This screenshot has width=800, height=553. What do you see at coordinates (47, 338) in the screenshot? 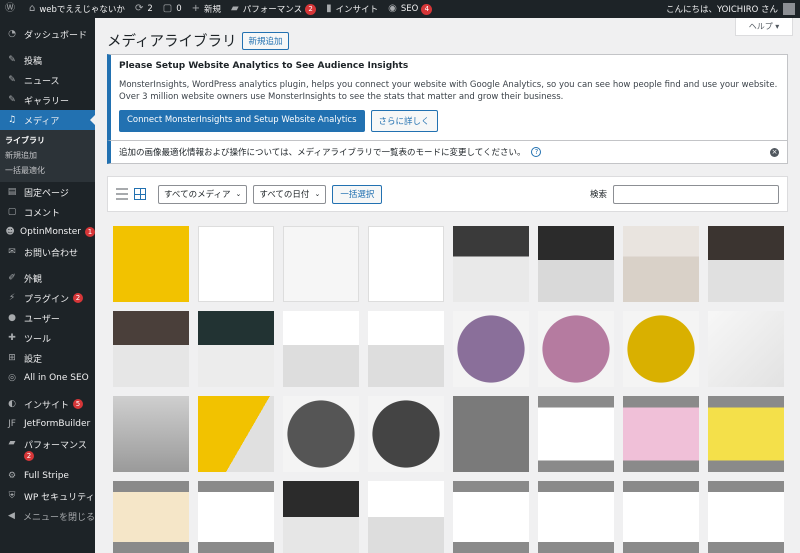
I see `sidebar-item-tools: ✚ ツール` at bounding box center [47, 338].